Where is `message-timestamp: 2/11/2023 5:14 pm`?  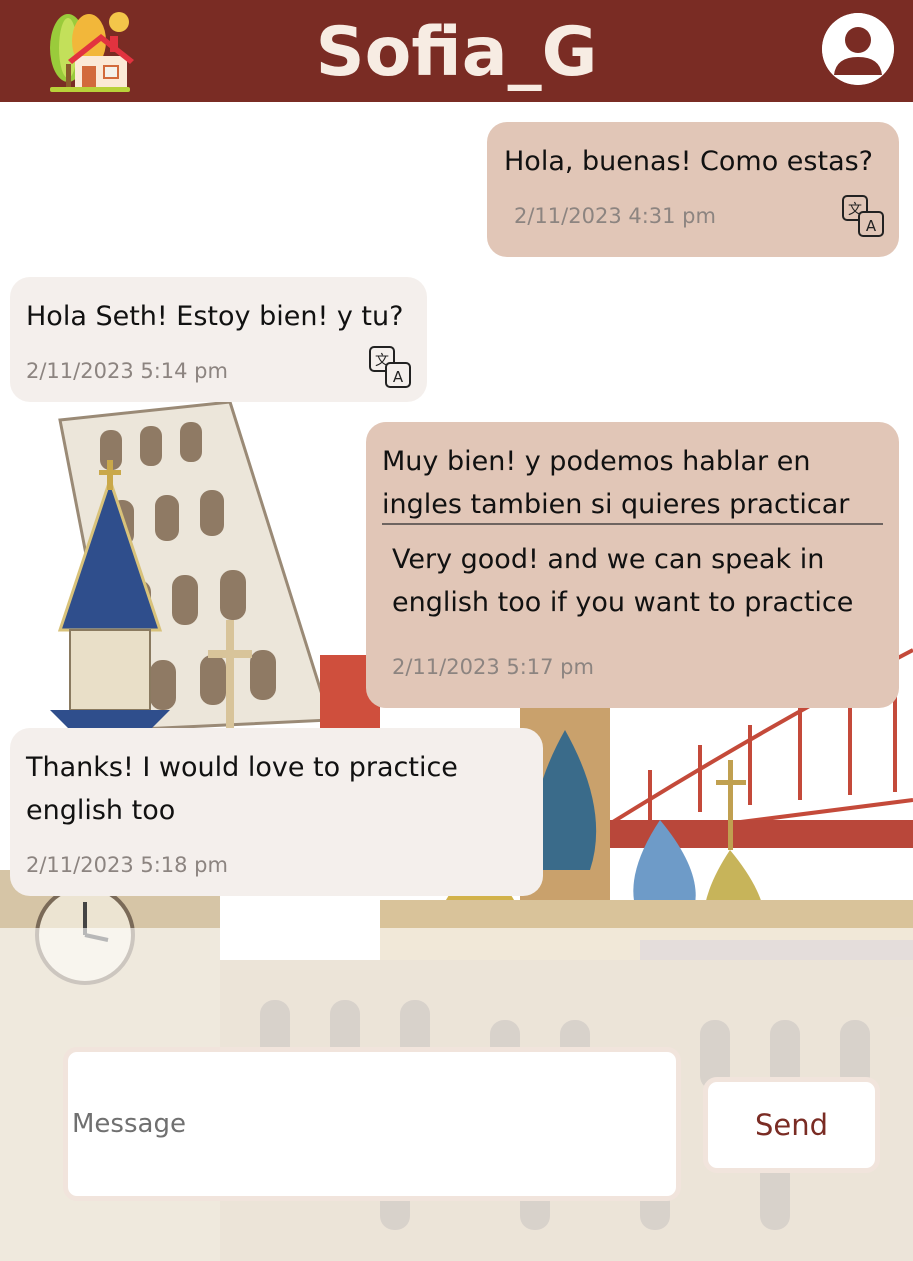 message-timestamp: 2/11/2023 5:14 pm is located at coordinates (127, 371).